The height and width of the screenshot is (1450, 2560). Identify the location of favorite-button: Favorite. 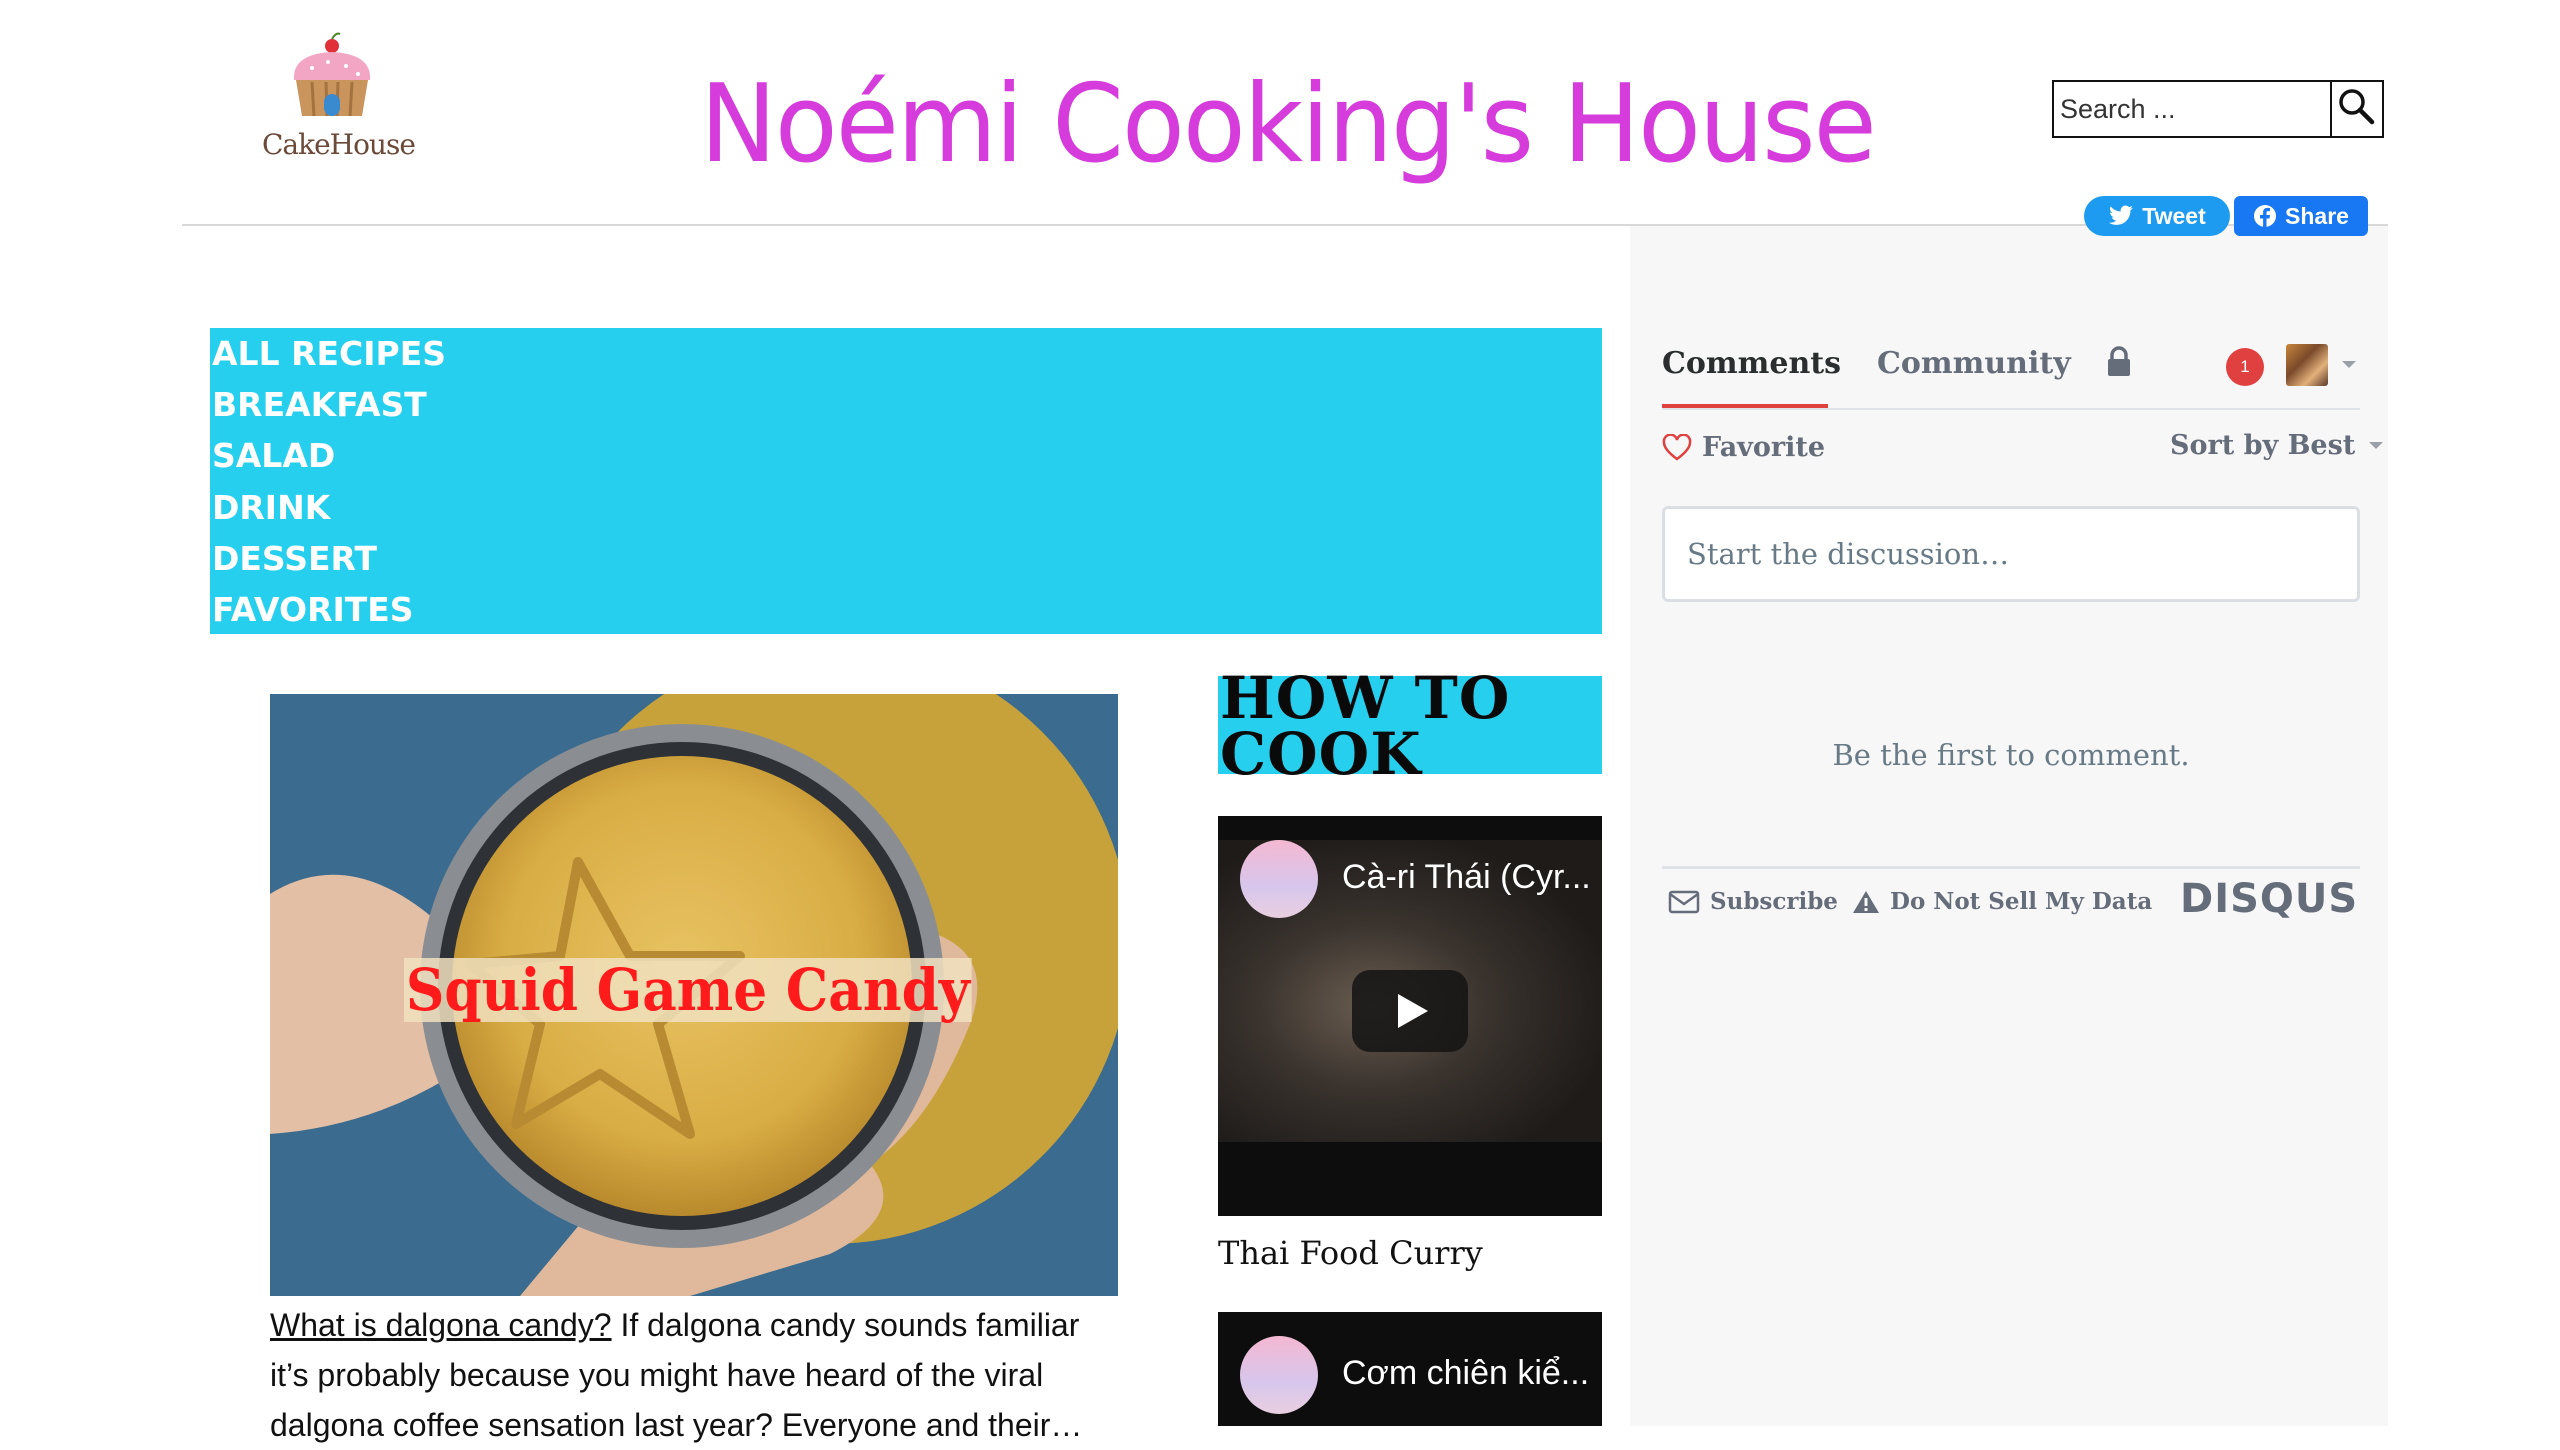
(1743, 447).